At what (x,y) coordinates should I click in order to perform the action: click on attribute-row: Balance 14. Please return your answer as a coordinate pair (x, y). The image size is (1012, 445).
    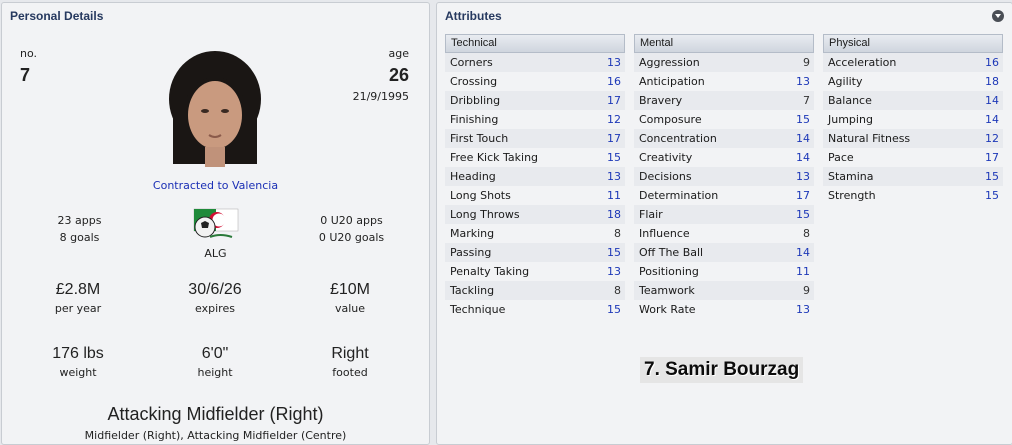
    Looking at the image, I should click on (913, 100).